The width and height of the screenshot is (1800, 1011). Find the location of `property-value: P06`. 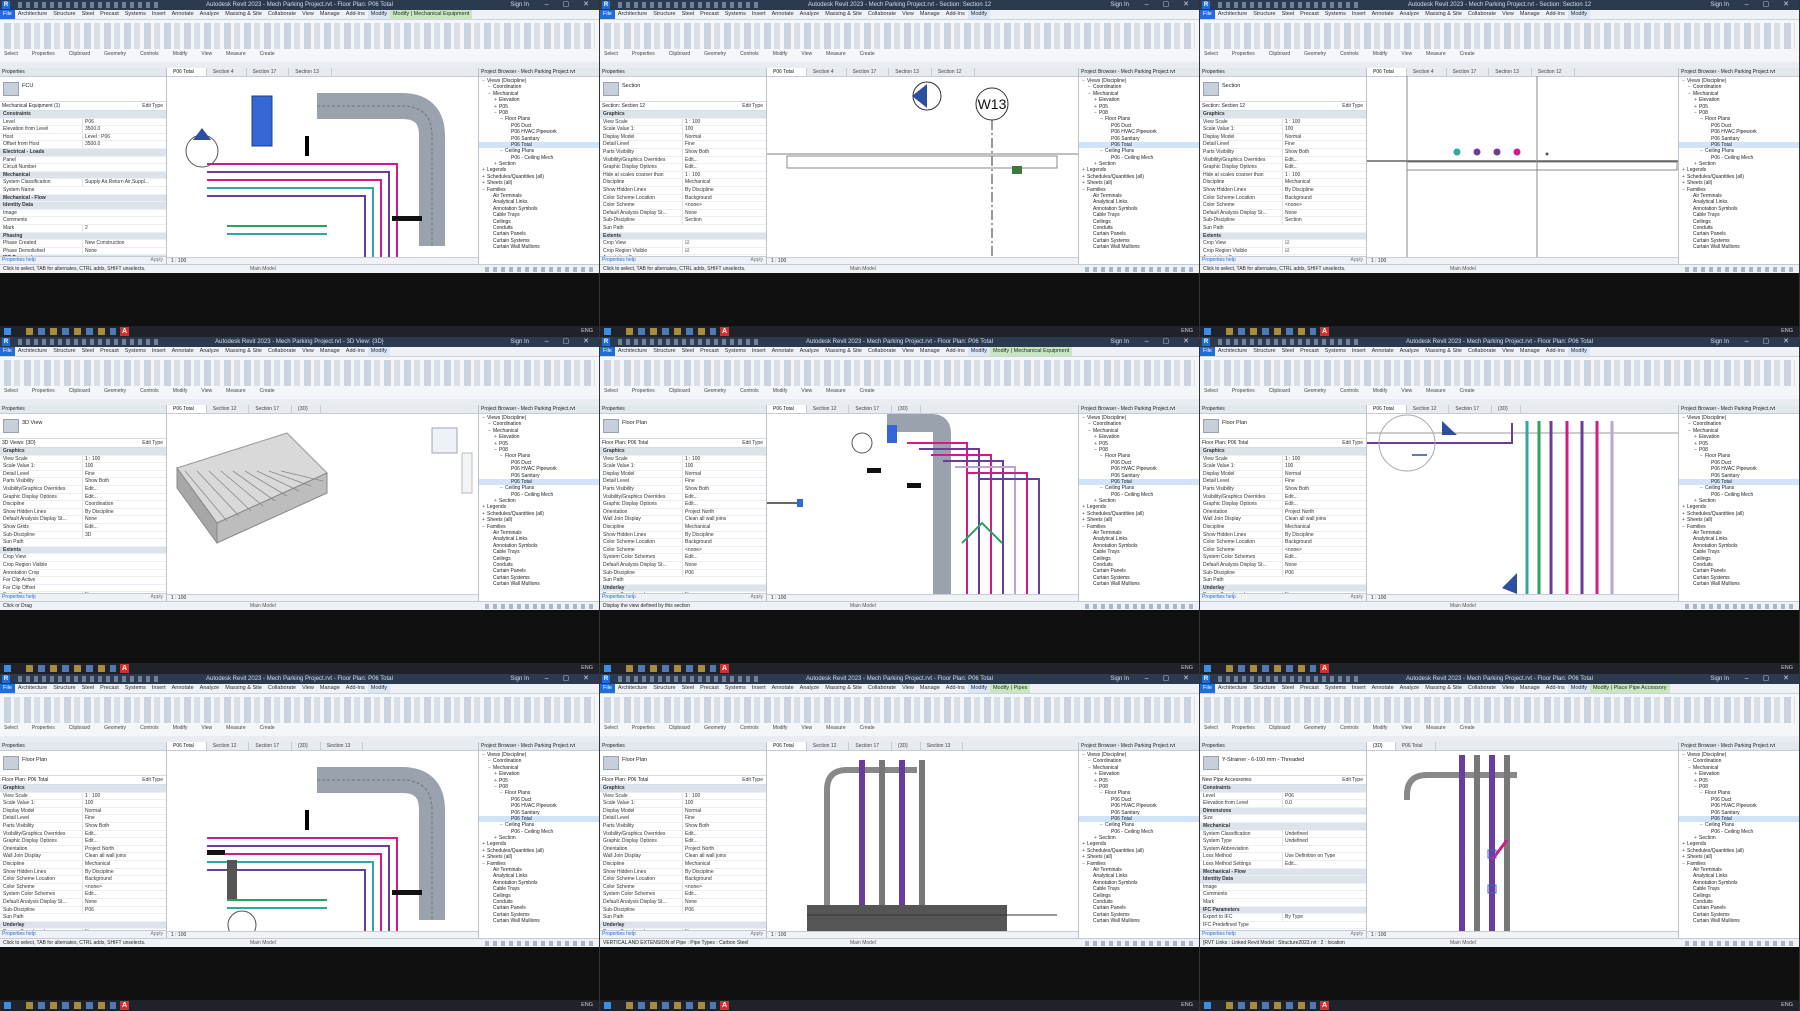

property-value: P06 is located at coordinates (723, 573).